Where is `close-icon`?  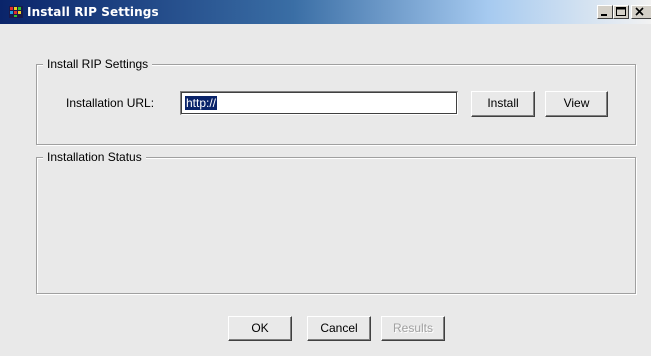
close-icon is located at coordinates (639, 11).